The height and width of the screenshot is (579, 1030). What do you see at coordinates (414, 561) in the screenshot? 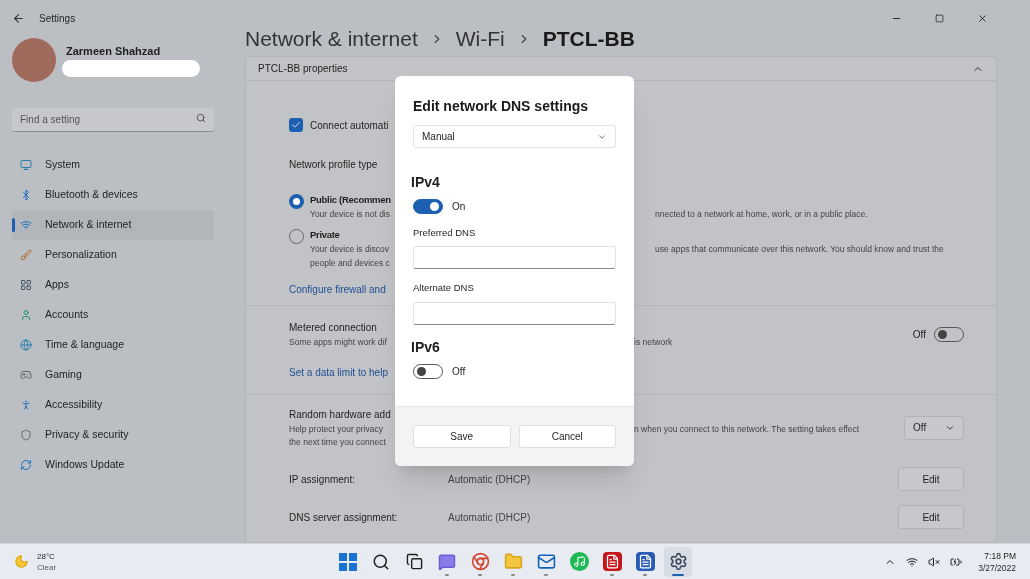
I see `task-view-icon` at bounding box center [414, 561].